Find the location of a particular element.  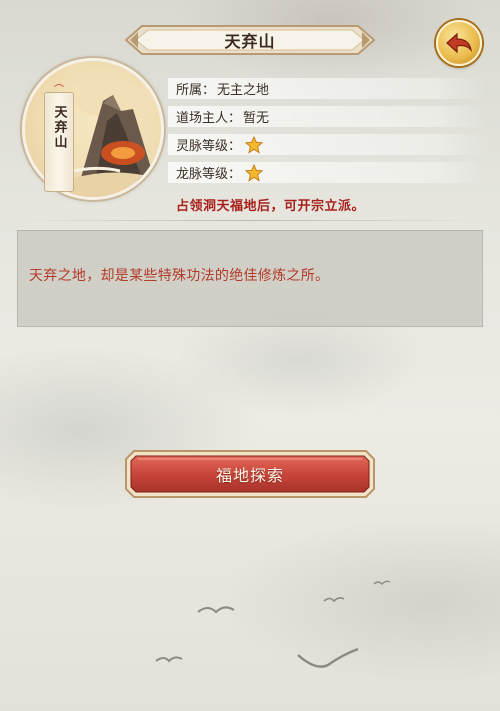

description-text: 天弃之地，却是某些特殊功法的绝佳修炼之所。 is located at coordinates (179, 276).